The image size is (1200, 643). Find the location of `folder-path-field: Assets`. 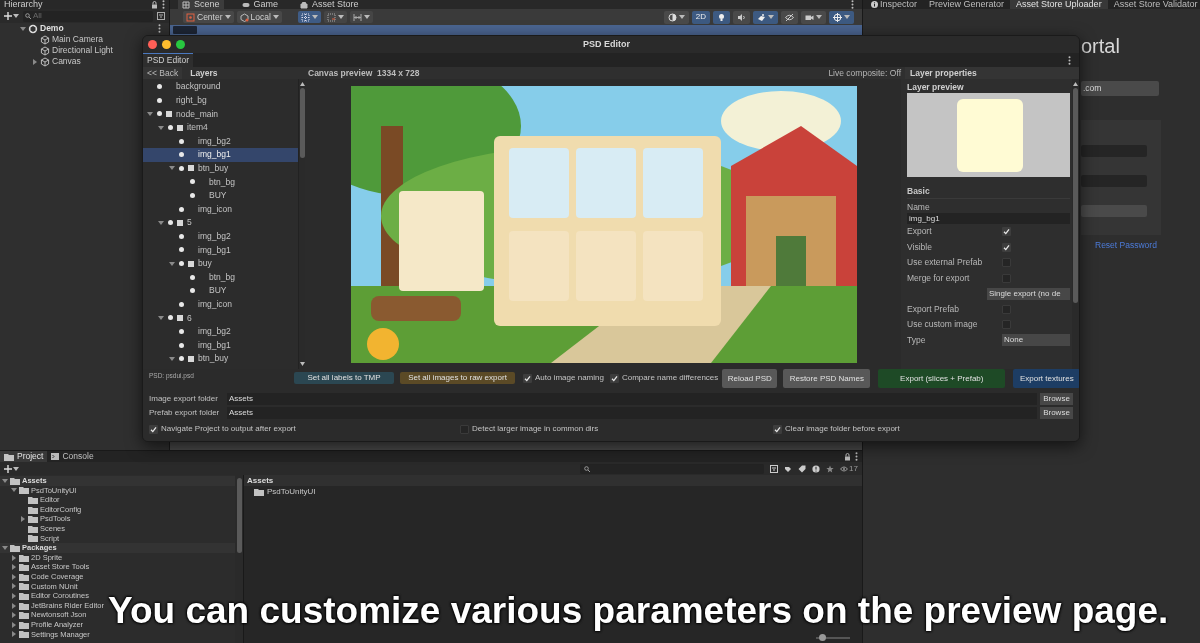

folder-path-field: Assets is located at coordinates (632, 413).